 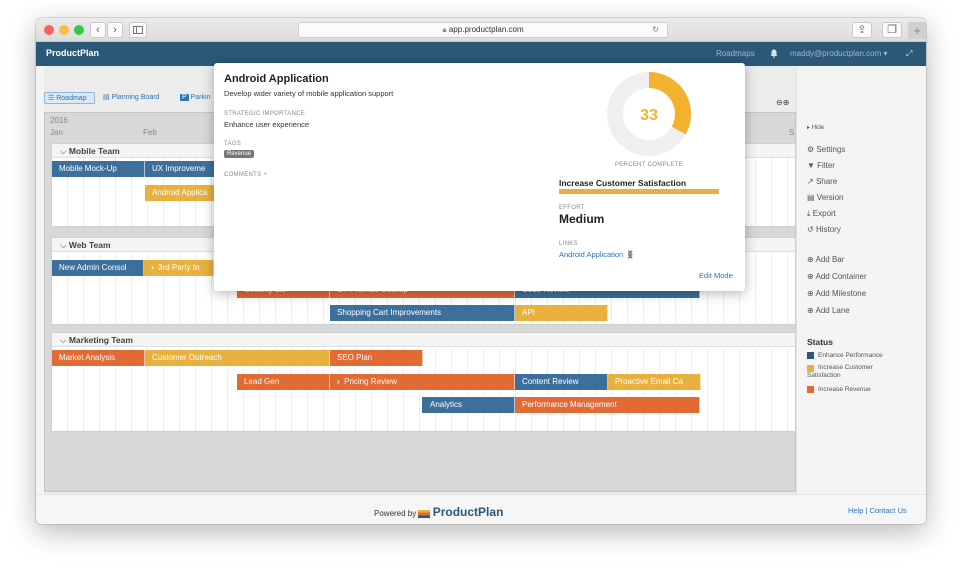 I want to click on legend-label: Increase Customer Satisfaction, so click(x=840, y=371).